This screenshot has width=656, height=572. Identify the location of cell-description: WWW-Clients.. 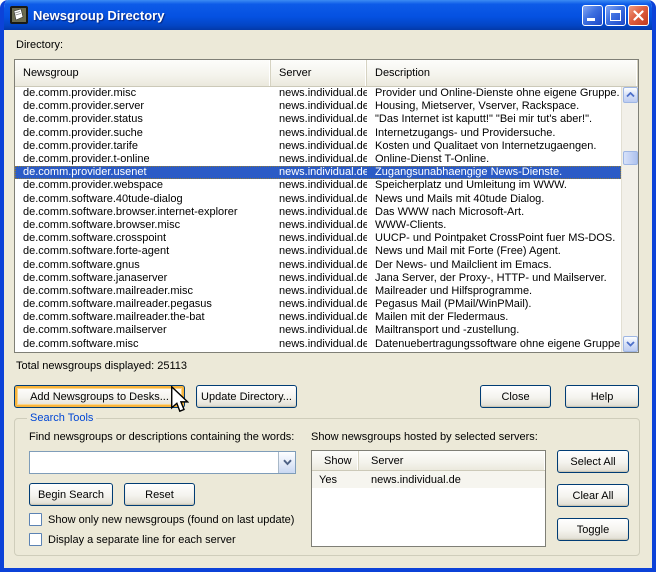
(411, 224).